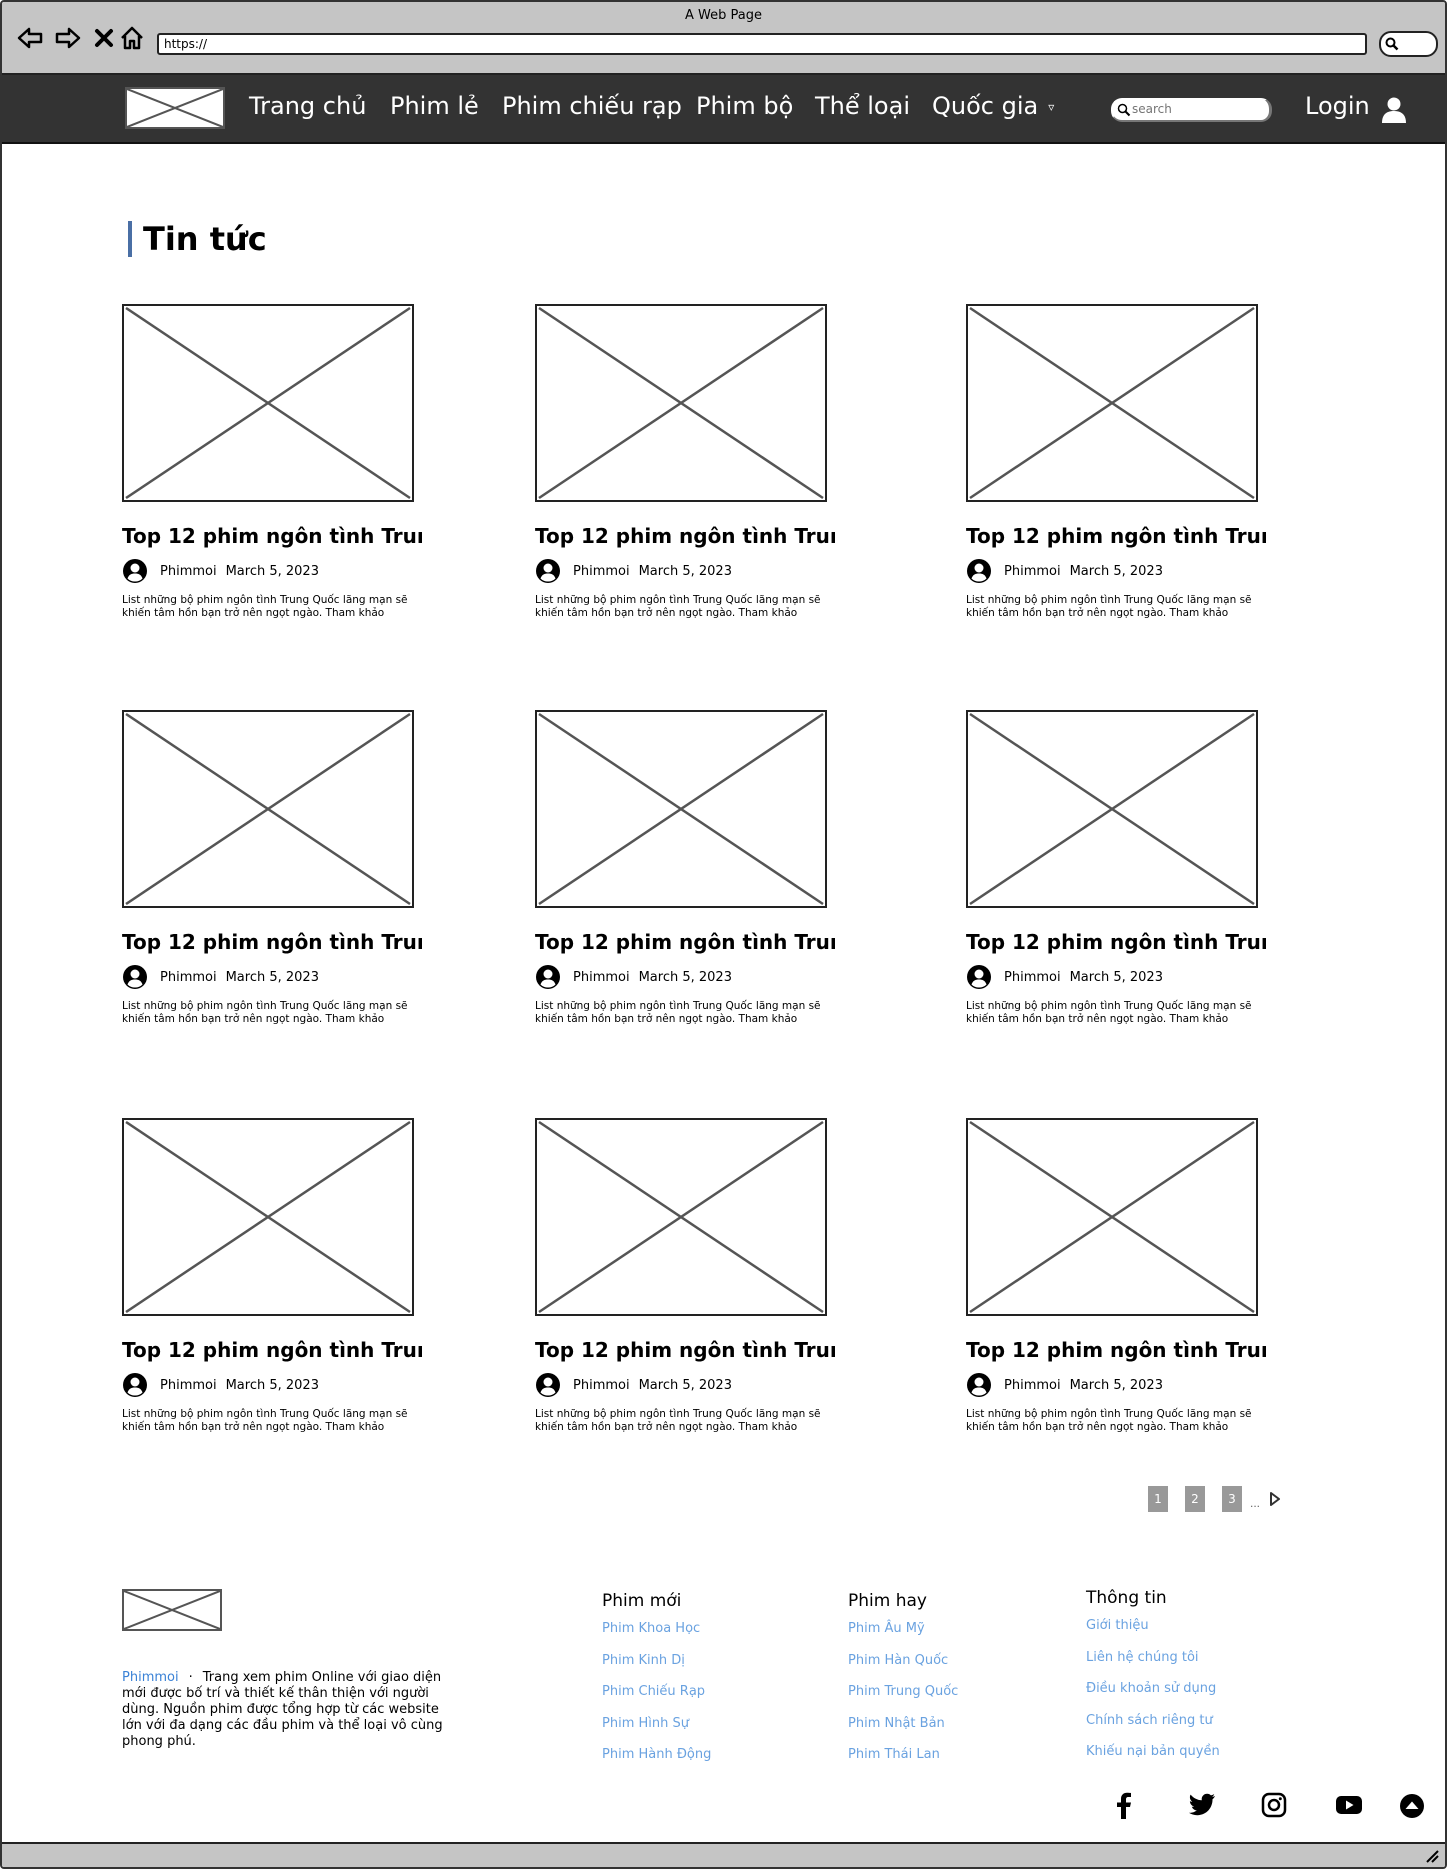  What do you see at coordinates (1349, 1805) in the screenshot?
I see `youtube-icon` at bounding box center [1349, 1805].